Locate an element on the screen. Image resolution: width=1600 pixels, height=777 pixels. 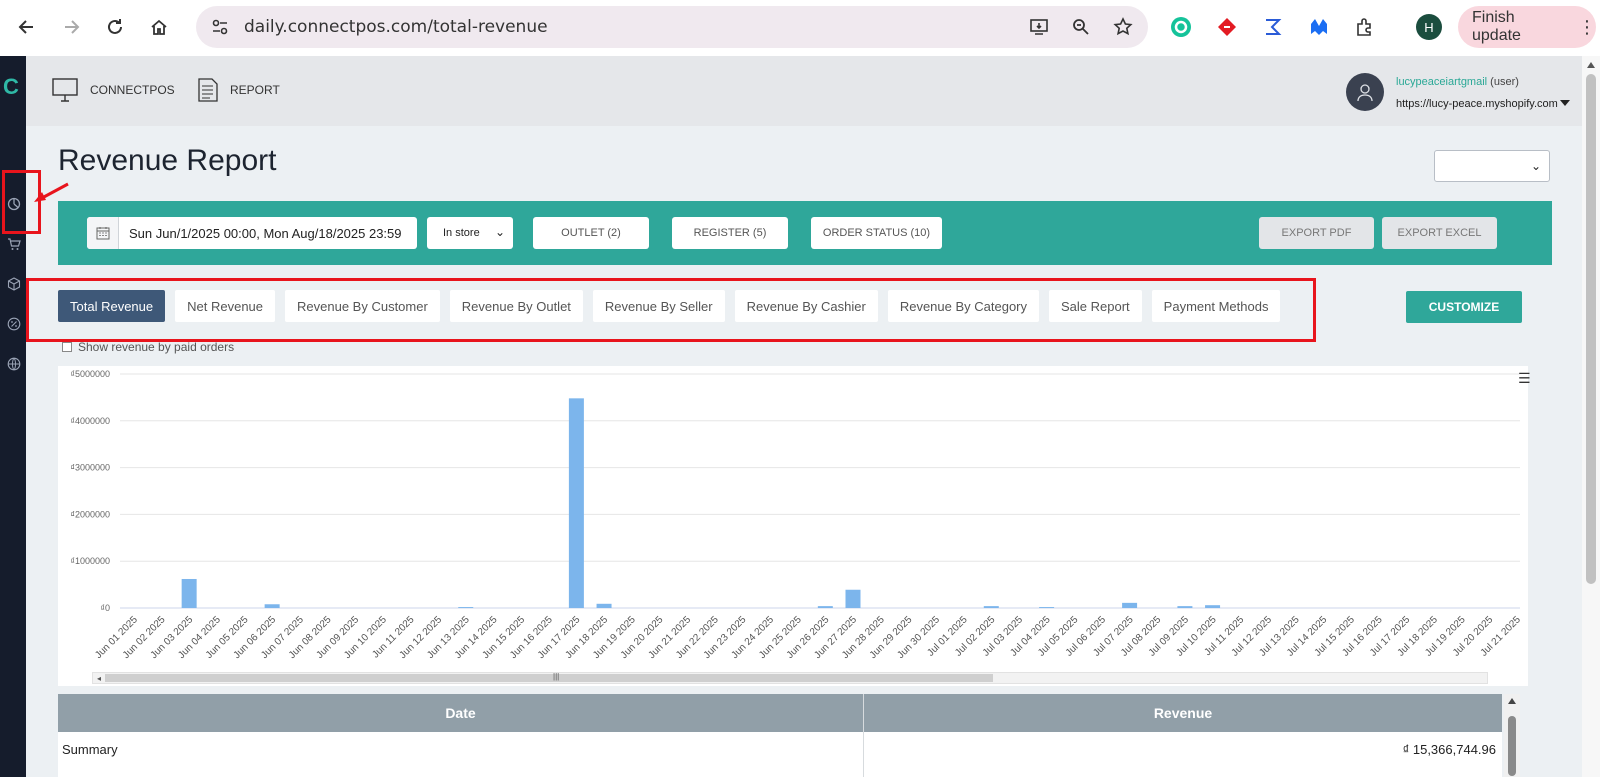
site-settings-icon is located at coordinates (220, 27).